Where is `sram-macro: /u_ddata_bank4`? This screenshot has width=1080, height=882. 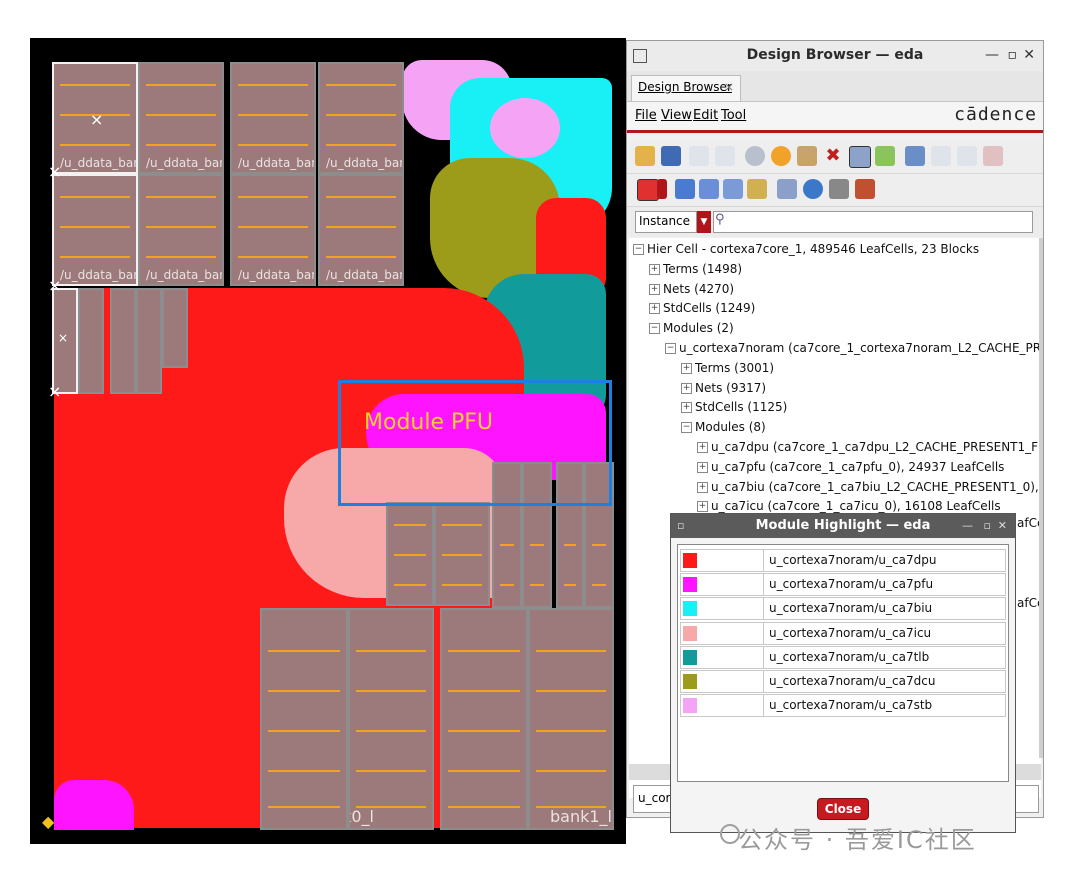
sram-macro: /u_ddata_bank4 is located at coordinates (361, 118).